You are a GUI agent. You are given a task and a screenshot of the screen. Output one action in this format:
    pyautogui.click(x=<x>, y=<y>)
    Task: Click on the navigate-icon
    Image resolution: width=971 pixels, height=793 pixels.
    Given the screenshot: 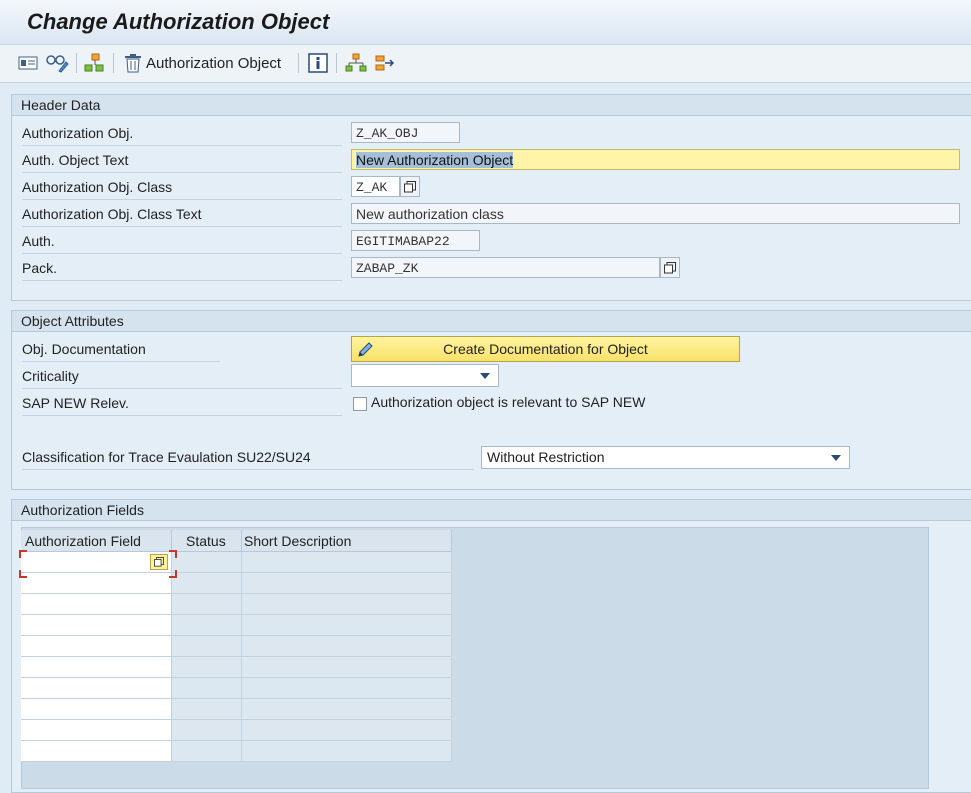 What is the action you would take?
    pyautogui.click(x=385, y=63)
    